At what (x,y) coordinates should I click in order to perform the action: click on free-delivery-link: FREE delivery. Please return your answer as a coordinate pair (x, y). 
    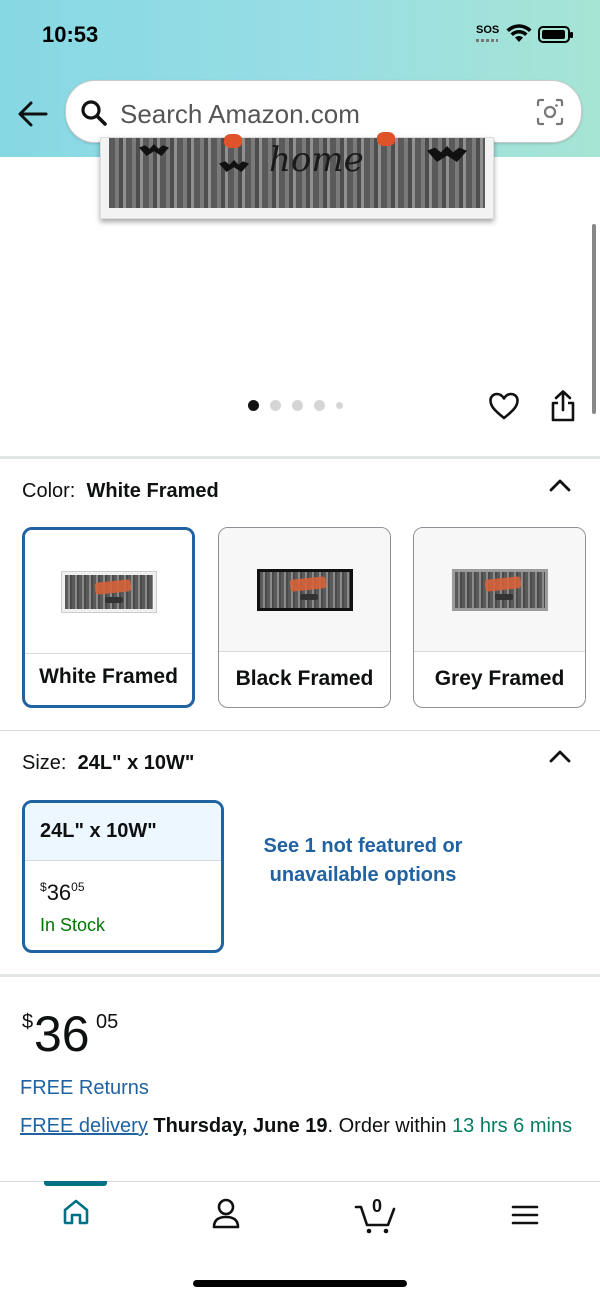
    Looking at the image, I should click on (84, 1126).